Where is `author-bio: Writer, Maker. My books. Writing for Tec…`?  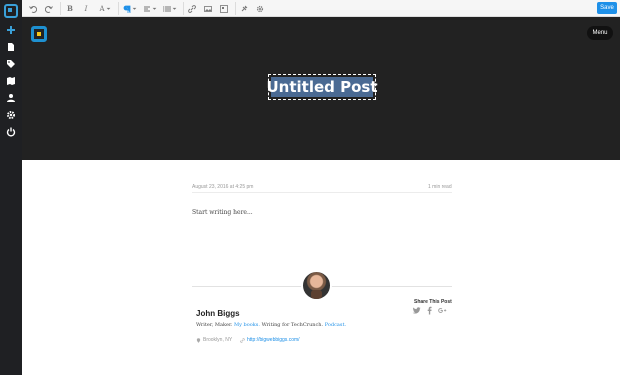 author-bio: Writer, Maker. My books. Writing for Tec… is located at coordinates (271, 325).